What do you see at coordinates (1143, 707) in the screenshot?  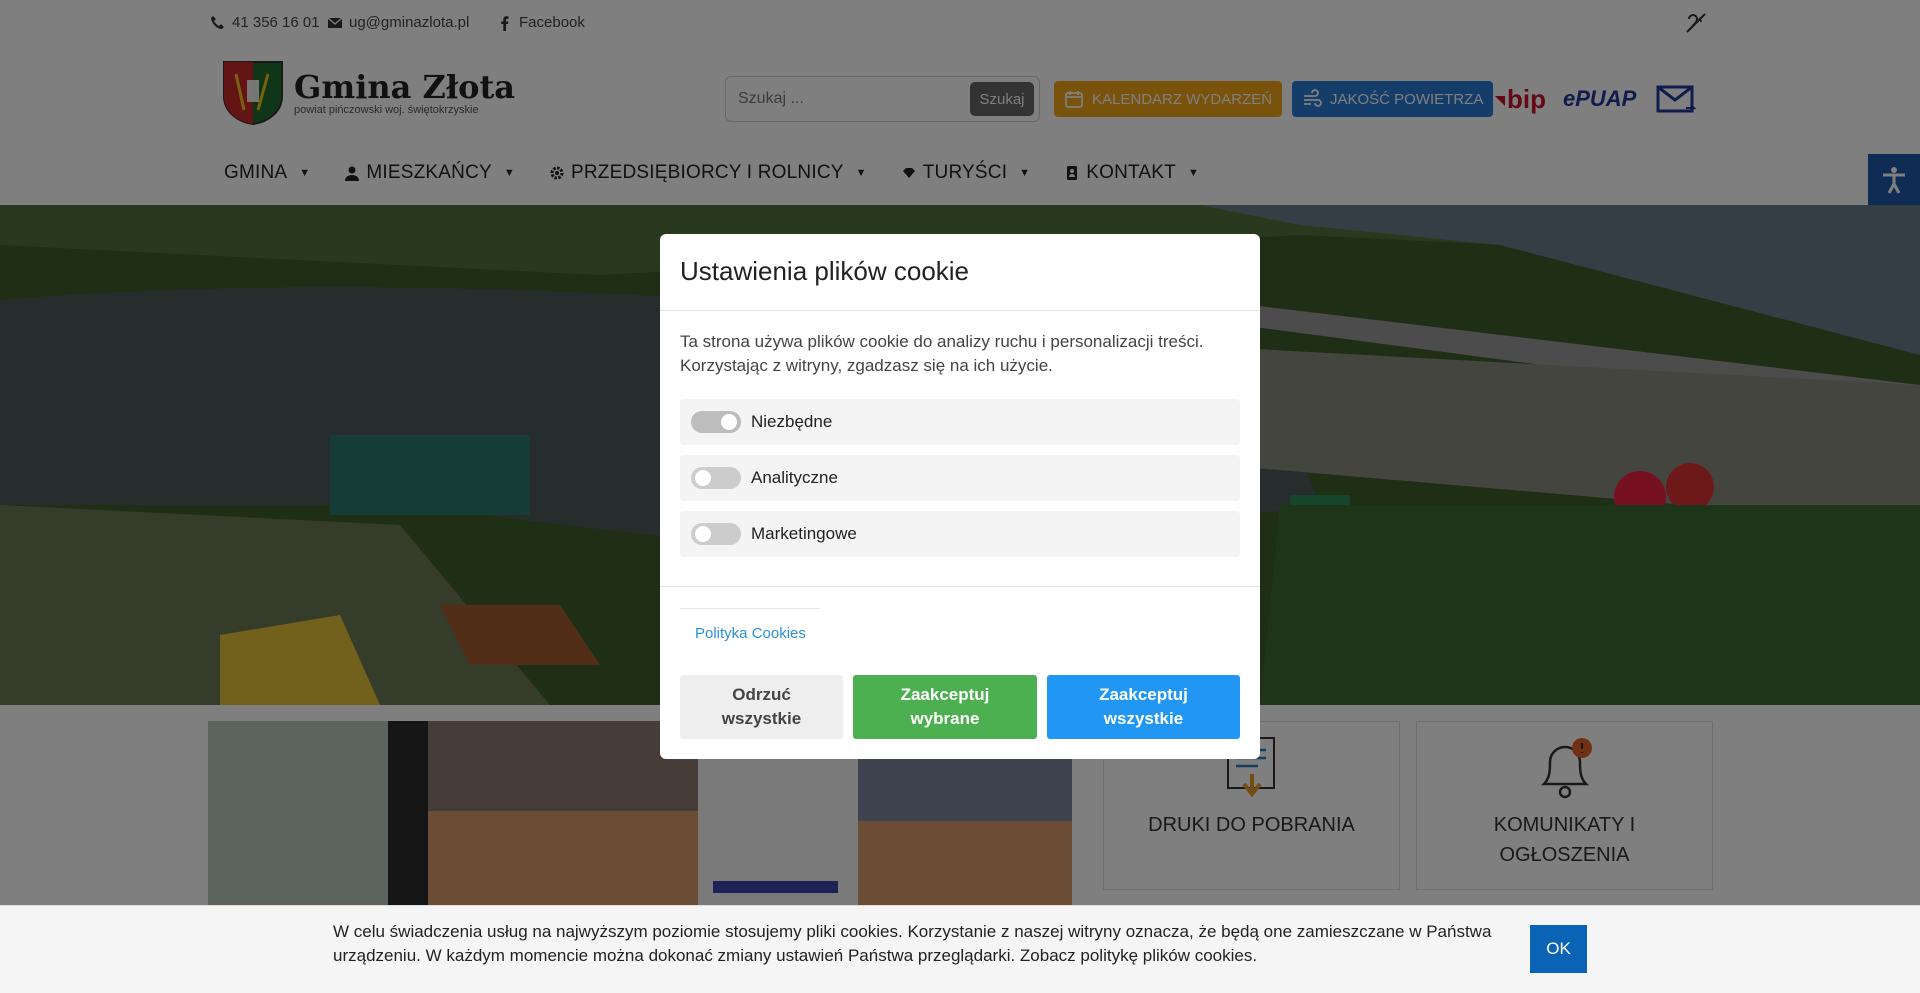 I see `accept-all-button: Zaakceptuj wszystkie` at bounding box center [1143, 707].